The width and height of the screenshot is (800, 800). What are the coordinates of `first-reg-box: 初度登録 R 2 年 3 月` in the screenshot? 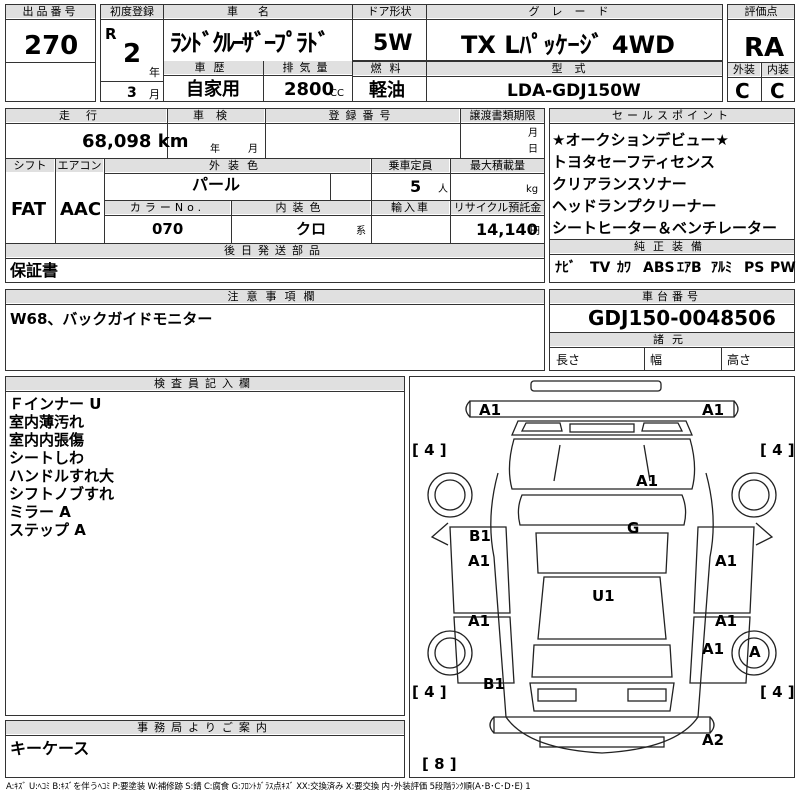 It's located at (132, 53).